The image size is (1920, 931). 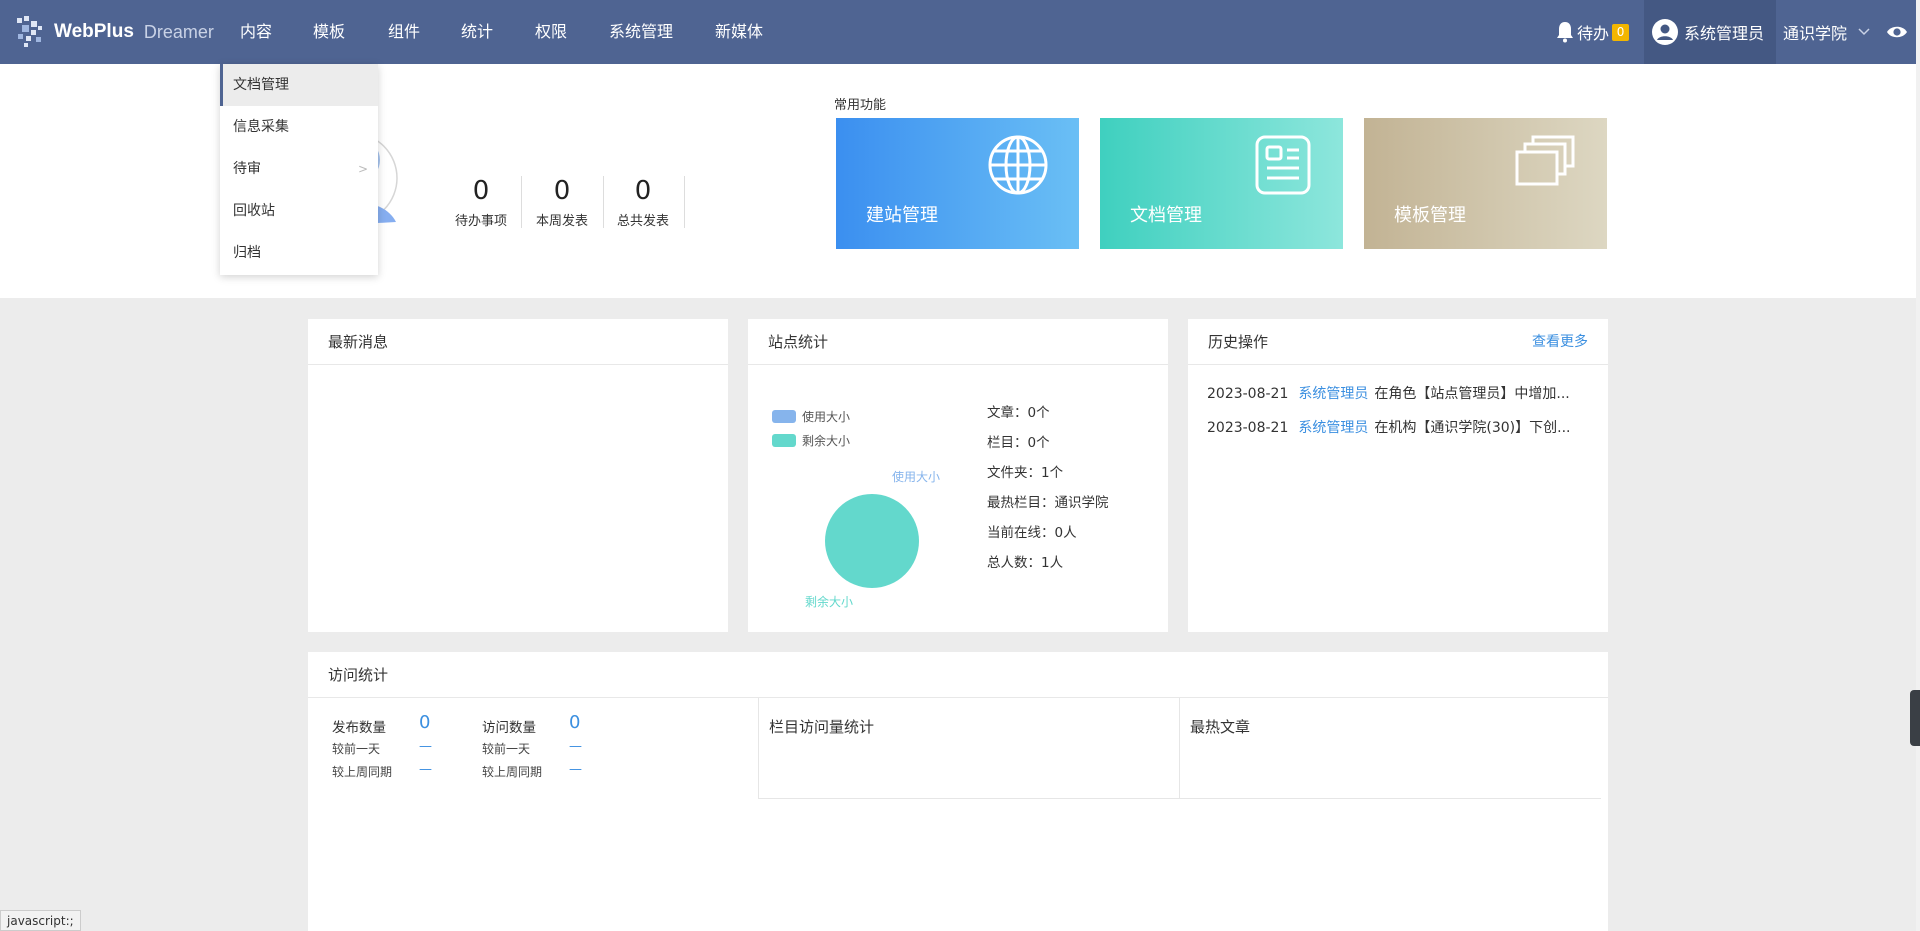 What do you see at coordinates (425, 769) in the screenshot?
I see `publish-prev-week-value: —` at bounding box center [425, 769].